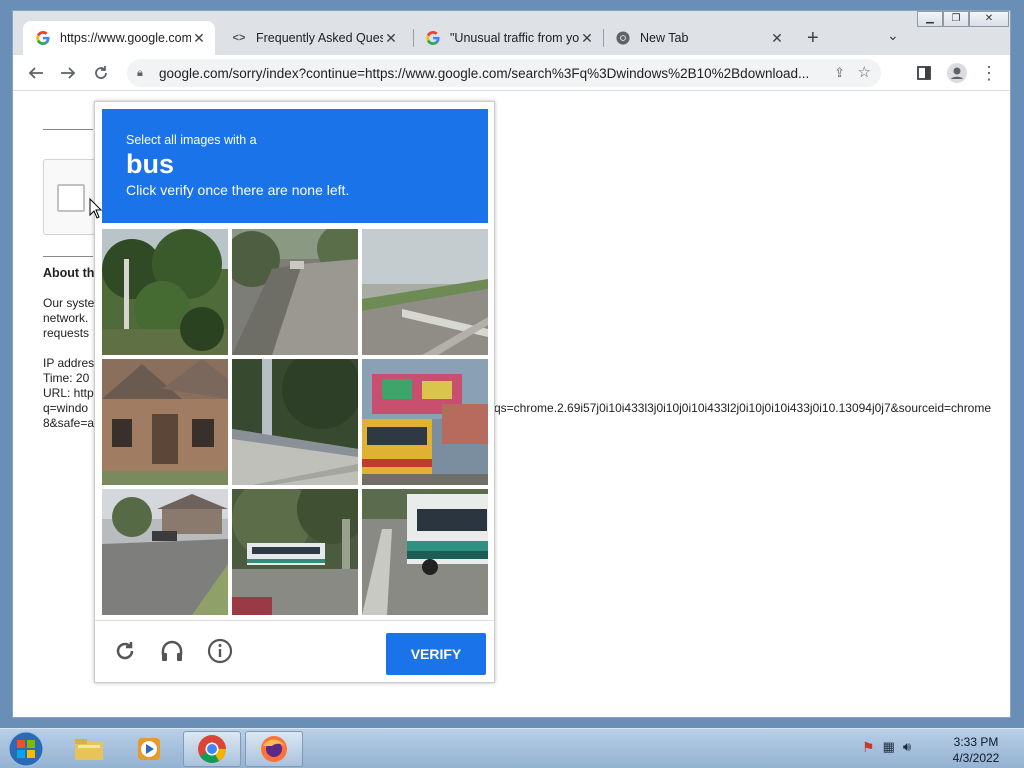 The height and width of the screenshot is (768, 1024). I want to click on reload-button, so click(101, 73).